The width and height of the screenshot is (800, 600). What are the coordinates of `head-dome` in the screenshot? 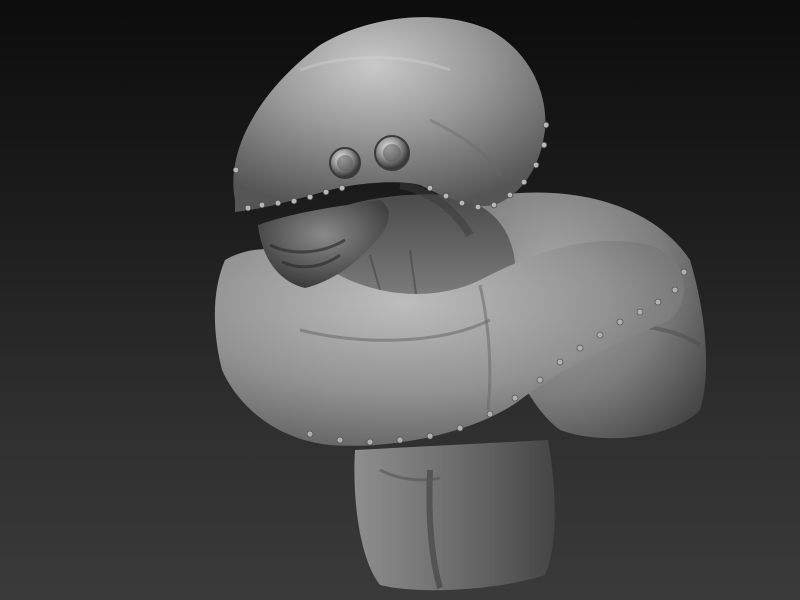 It's located at (389, 115).